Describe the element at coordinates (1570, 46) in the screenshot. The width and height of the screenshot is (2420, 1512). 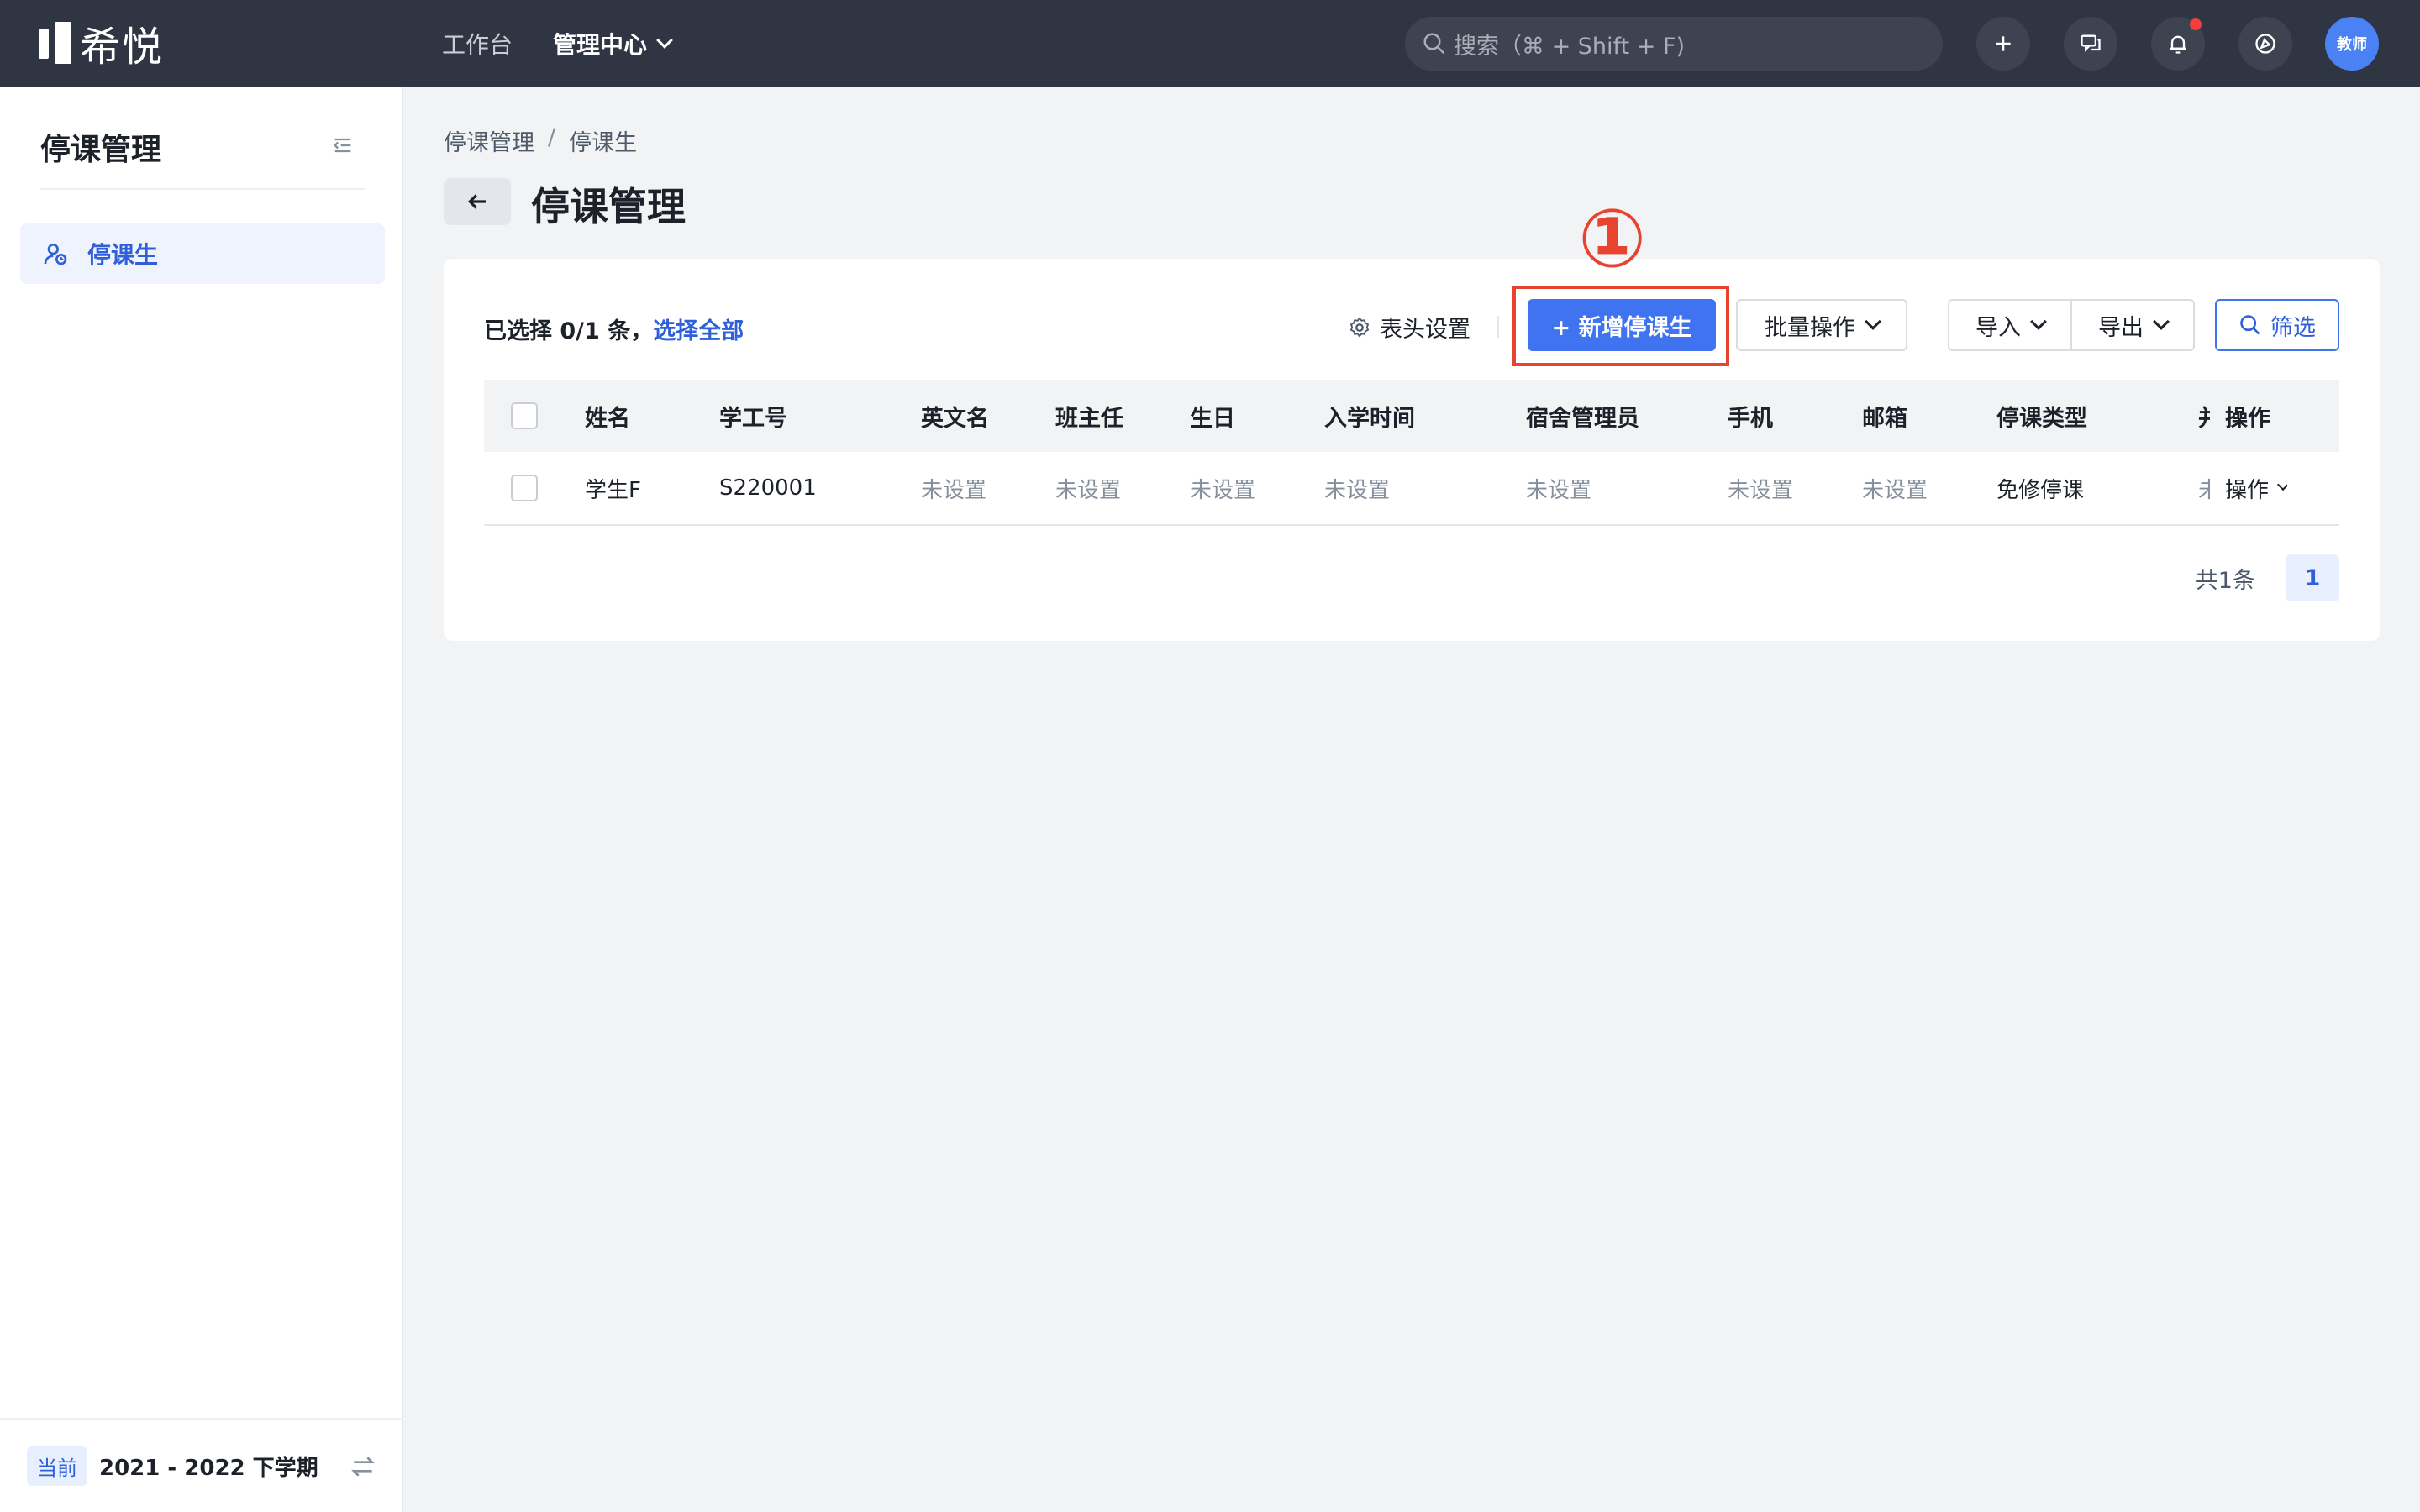
I see `search-placeholder: 搜索（⌘ + Shift + F)` at that location.